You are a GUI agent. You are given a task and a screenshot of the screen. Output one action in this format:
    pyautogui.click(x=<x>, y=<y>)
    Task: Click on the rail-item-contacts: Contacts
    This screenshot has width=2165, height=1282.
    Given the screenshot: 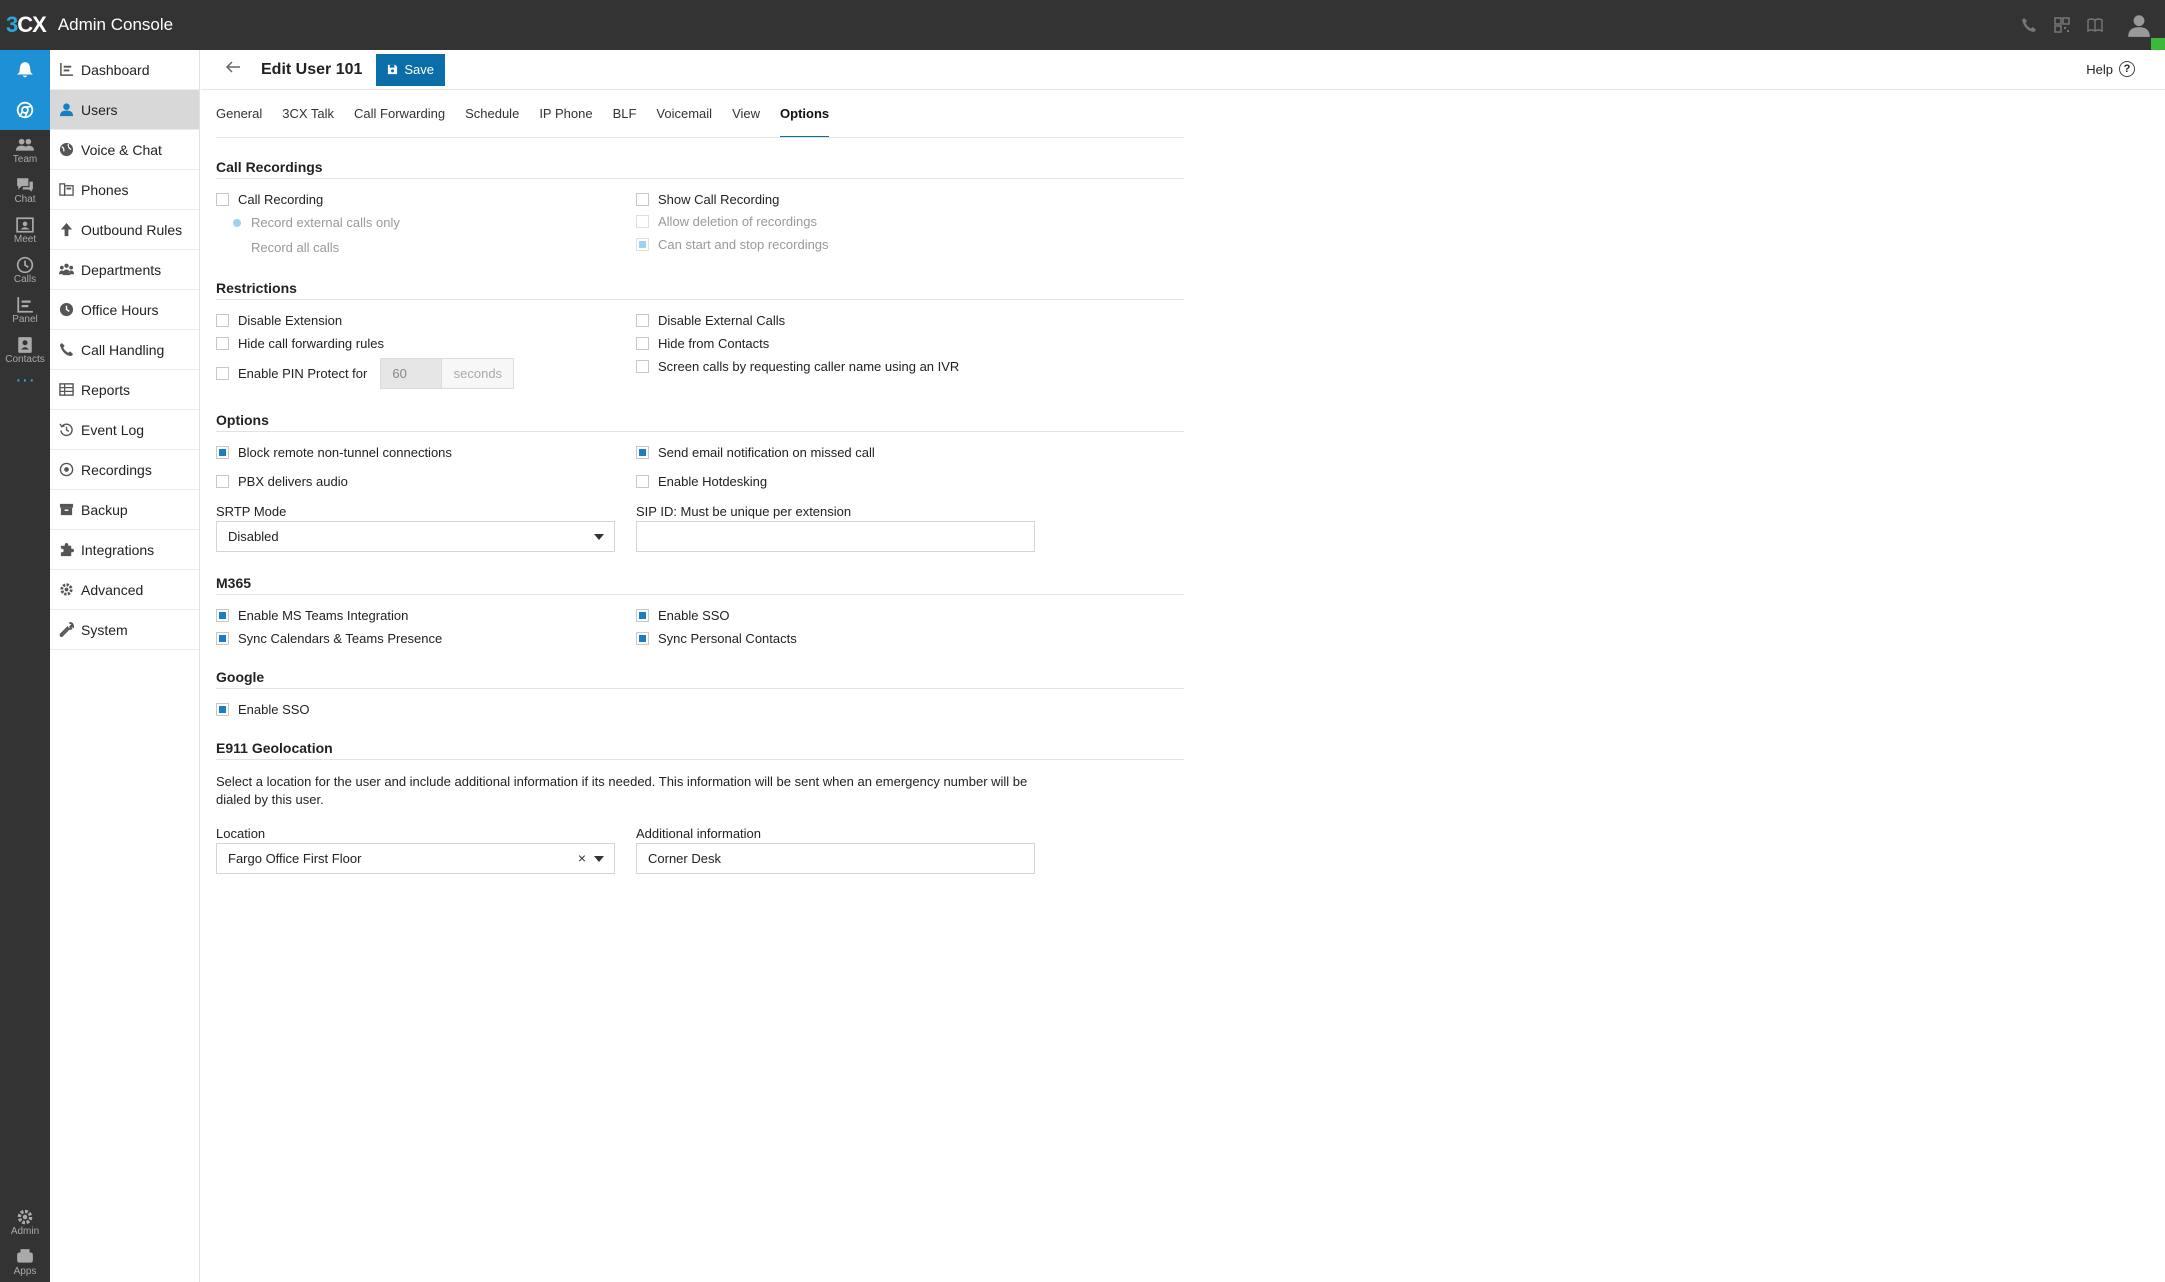 What is the action you would take?
    pyautogui.click(x=25, y=350)
    